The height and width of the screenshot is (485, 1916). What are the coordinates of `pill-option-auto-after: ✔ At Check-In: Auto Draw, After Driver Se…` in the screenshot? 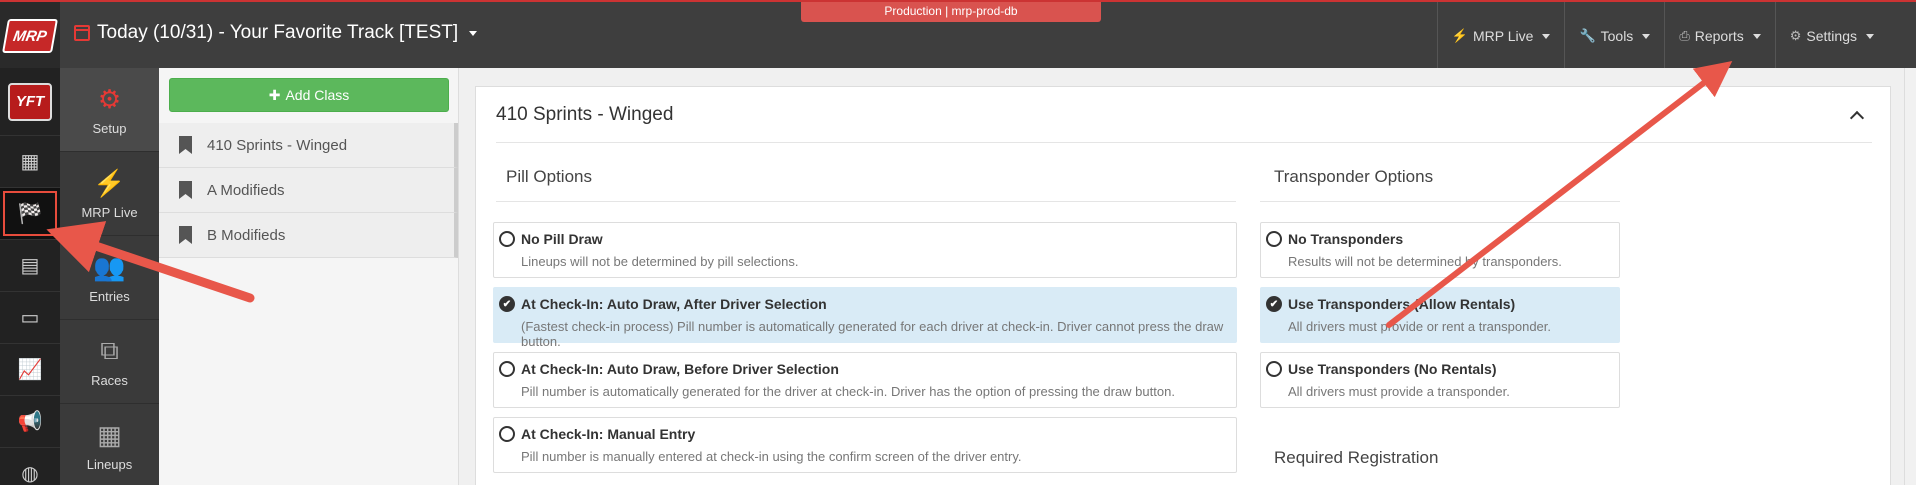 It's located at (865, 318).